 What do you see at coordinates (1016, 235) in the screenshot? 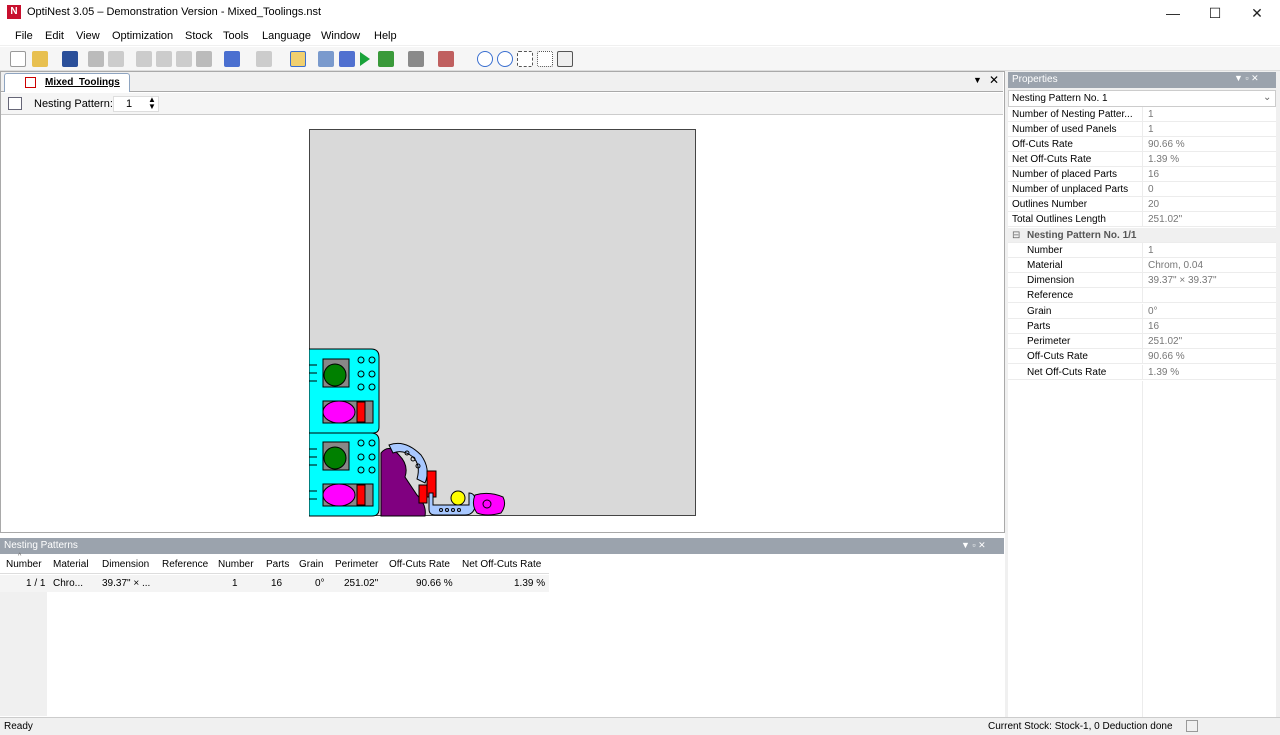
I see `collapse-icon: ⊟` at bounding box center [1016, 235].